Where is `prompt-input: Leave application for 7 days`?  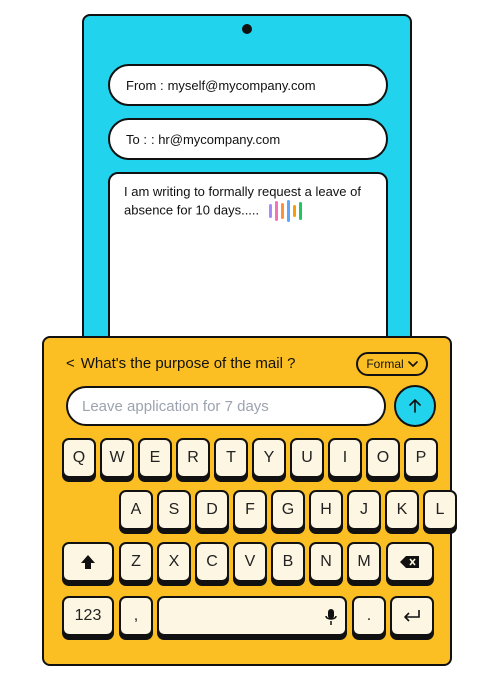
prompt-input: Leave application for 7 days is located at coordinates (226, 406).